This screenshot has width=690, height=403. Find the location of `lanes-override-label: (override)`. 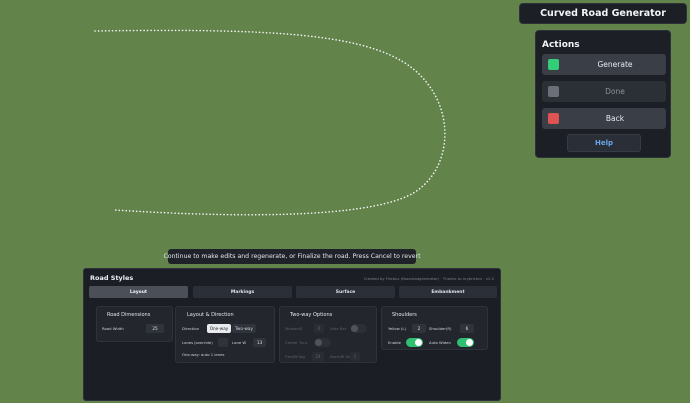

lanes-override-label: (override) is located at coordinates (203, 342).